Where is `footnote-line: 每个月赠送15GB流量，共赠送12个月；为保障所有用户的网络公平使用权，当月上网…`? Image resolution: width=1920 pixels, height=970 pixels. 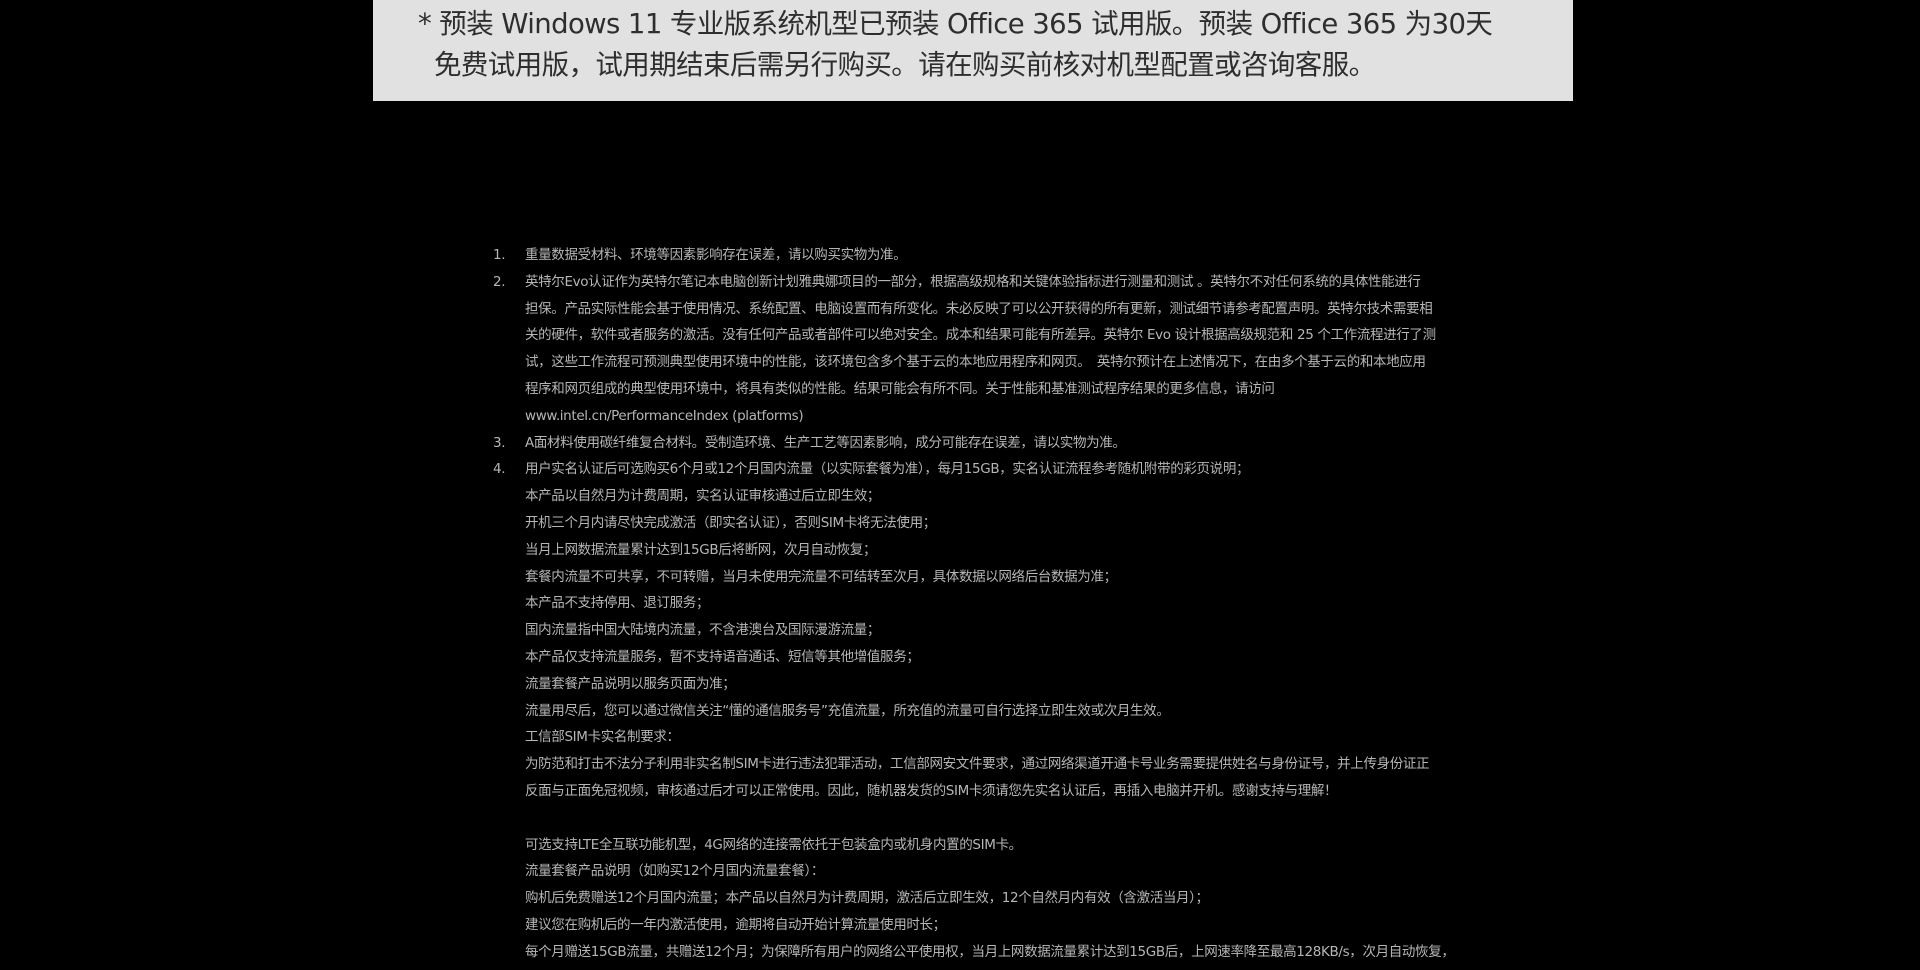 footnote-line: 每个月赠送15GB流量，共赠送12个月；为保障所有用户的网络公平使用权，当月上网… is located at coordinates (990, 951).